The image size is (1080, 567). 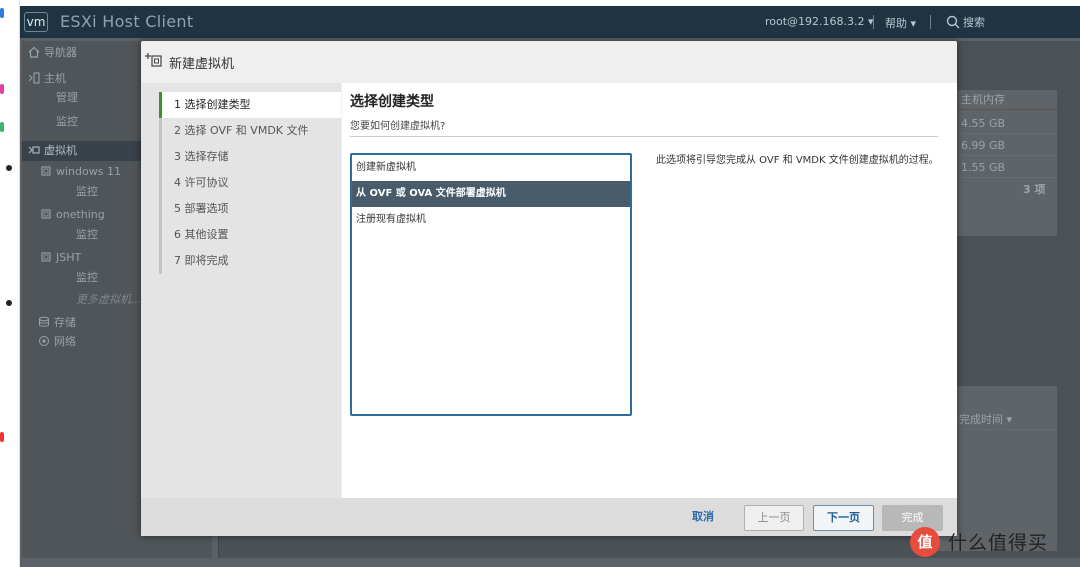 What do you see at coordinates (250, 261) in the screenshot?
I see `wizard-step-ready: 7 即将完成` at bounding box center [250, 261].